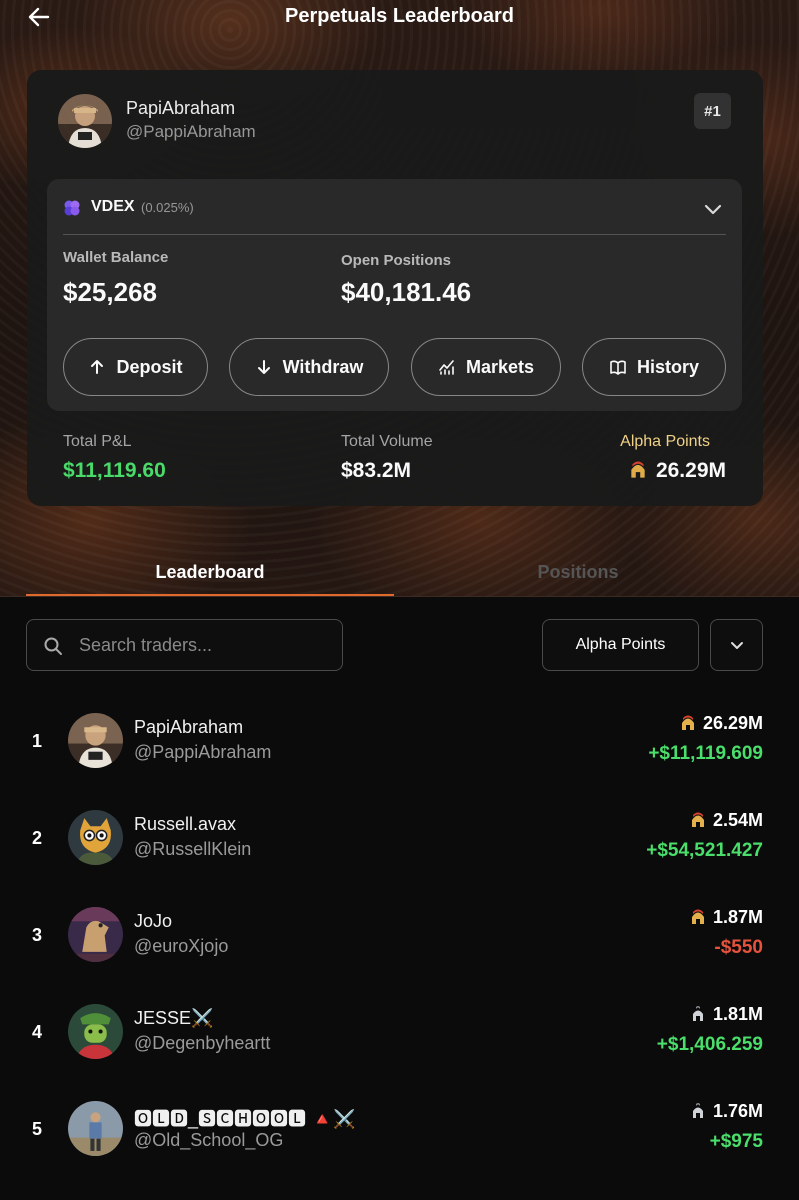 This screenshot has width=799, height=1200. What do you see at coordinates (181, 108) in the screenshot?
I see `profile-name: PapiAbraham` at bounding box center [181, 108].